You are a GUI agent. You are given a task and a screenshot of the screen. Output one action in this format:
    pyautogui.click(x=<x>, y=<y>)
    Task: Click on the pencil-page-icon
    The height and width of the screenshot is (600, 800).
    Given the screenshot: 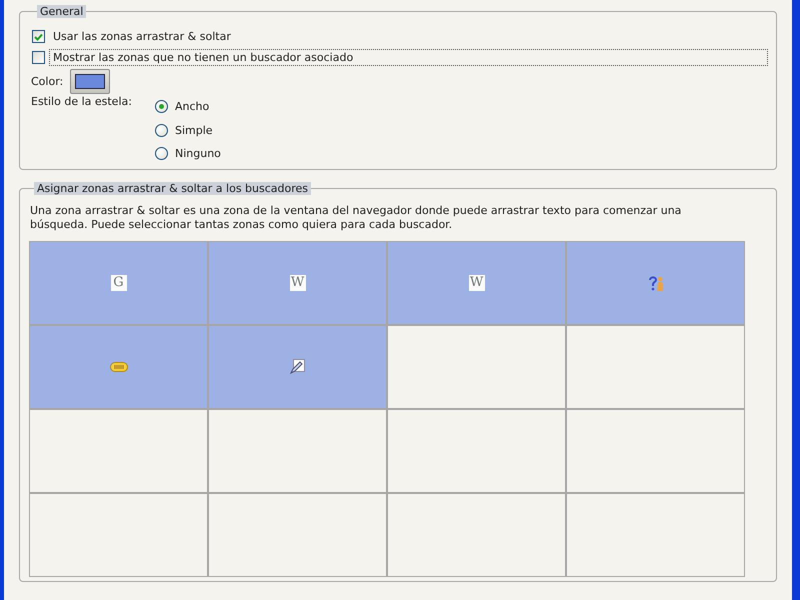 What is the action you would take?
    pyautogui.click(x=297, y=366)
    